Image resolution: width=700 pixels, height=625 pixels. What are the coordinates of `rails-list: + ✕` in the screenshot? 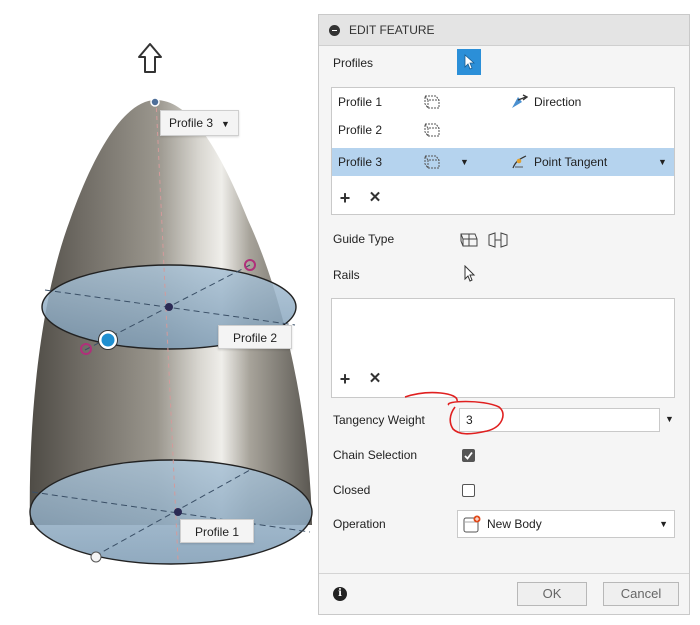 It's located at (503, 348).